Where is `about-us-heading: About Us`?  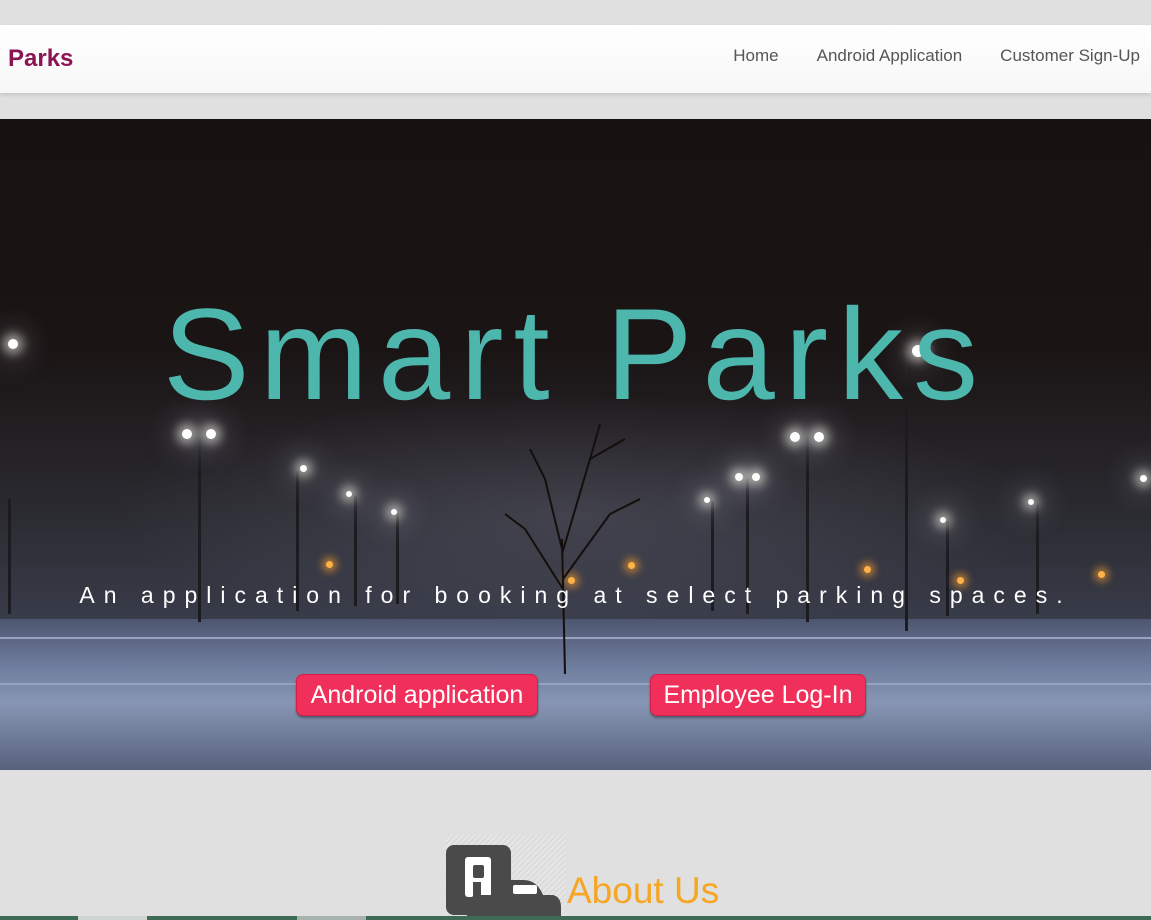 about-us-heading: About Us is located at coordinates (643, 890).